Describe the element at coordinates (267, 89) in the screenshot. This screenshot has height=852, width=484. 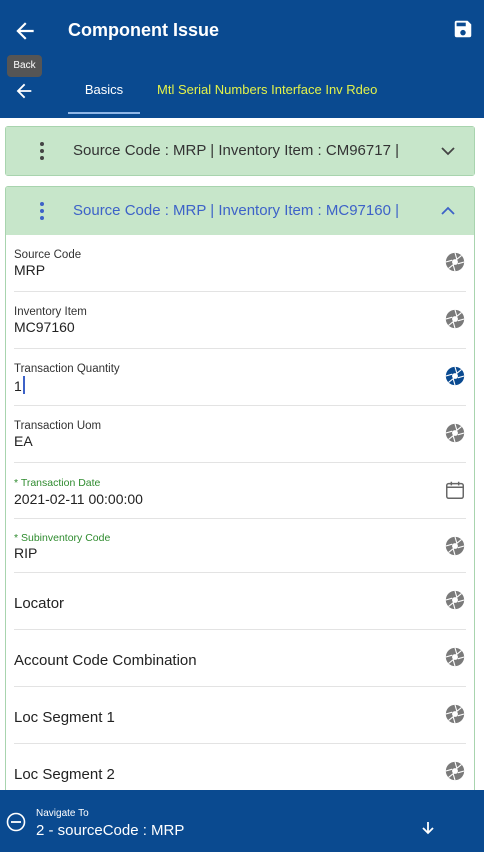
I see `tab-mtl-serial-numbers: Mtl Serial Numbers Interface Inv Rdeo` at that location.